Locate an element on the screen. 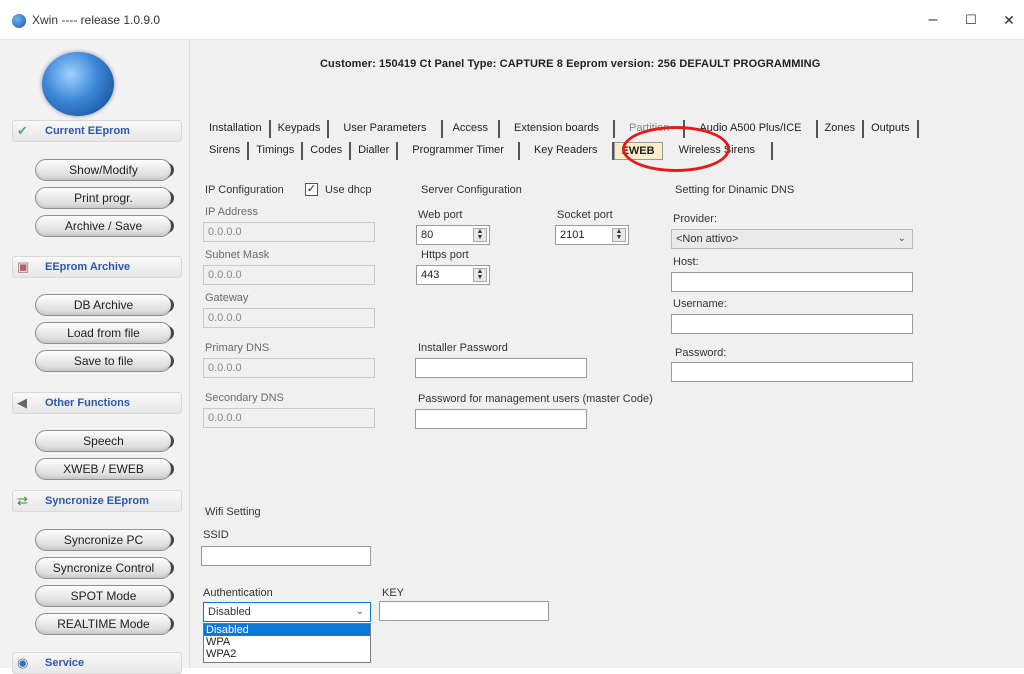 Image resolution: width=1024 pixels, height=674 pixels. primary-dns-input is located at coordinates (289, 368).